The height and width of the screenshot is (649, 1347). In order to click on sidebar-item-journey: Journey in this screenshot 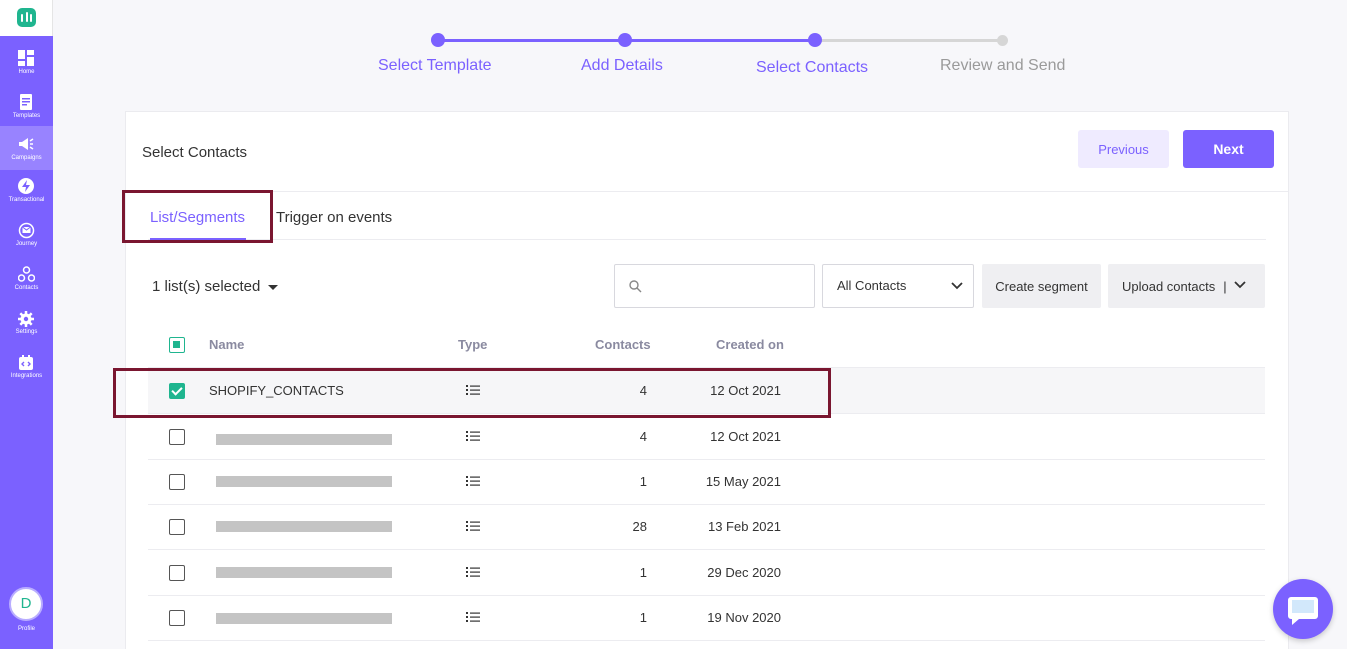, I will do `click(26, 240)`.